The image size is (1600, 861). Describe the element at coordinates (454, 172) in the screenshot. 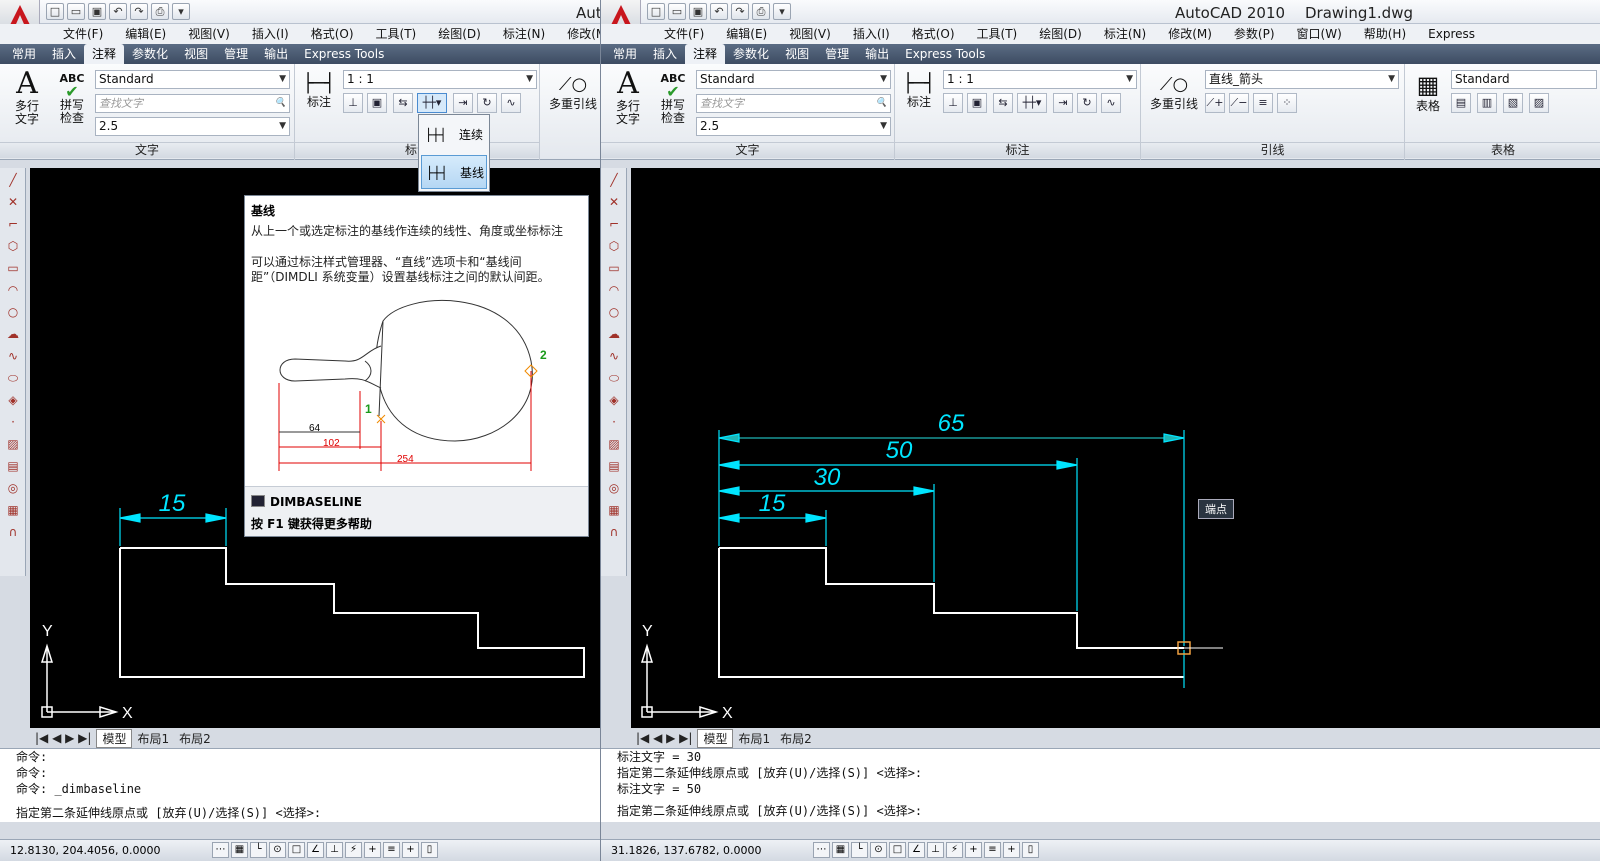

I see `baseline-option: ├┼┤ 基线` at that location.